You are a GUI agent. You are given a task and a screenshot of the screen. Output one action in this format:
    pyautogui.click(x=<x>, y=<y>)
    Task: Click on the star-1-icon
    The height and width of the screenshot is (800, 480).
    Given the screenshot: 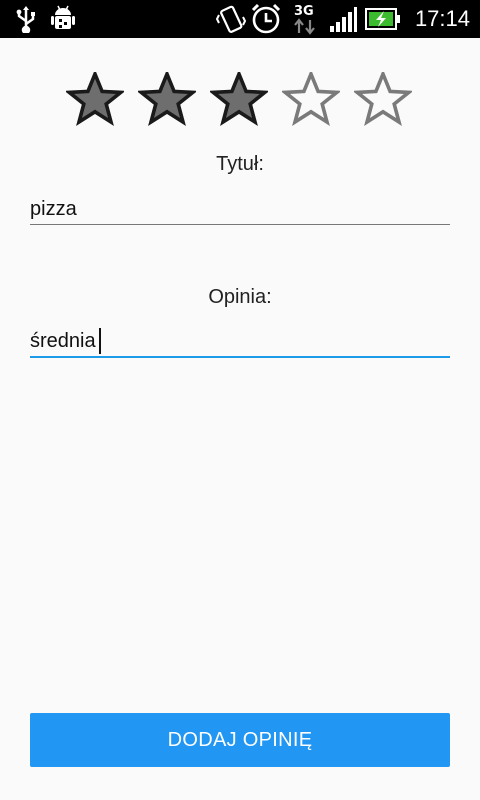 What is the action you would take?
    pyautogui.click(x=95, y=100)
    